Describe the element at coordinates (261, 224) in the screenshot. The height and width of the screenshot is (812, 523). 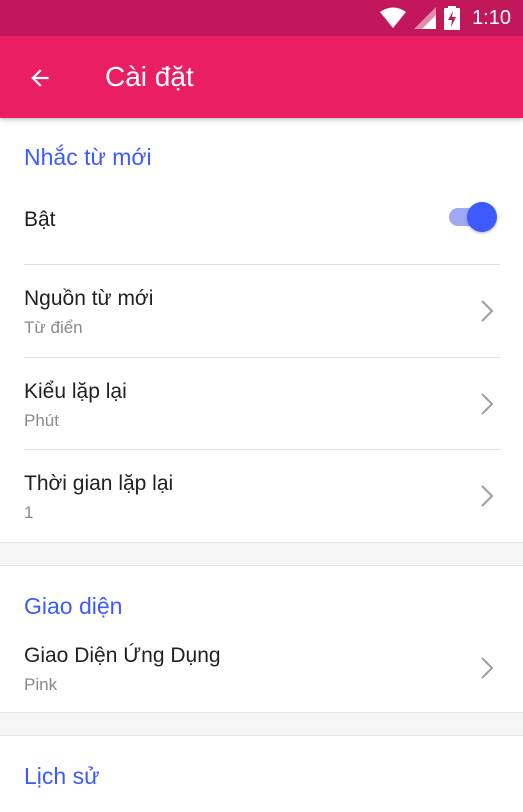
I see `setting-enable-row: Bật` at that location.